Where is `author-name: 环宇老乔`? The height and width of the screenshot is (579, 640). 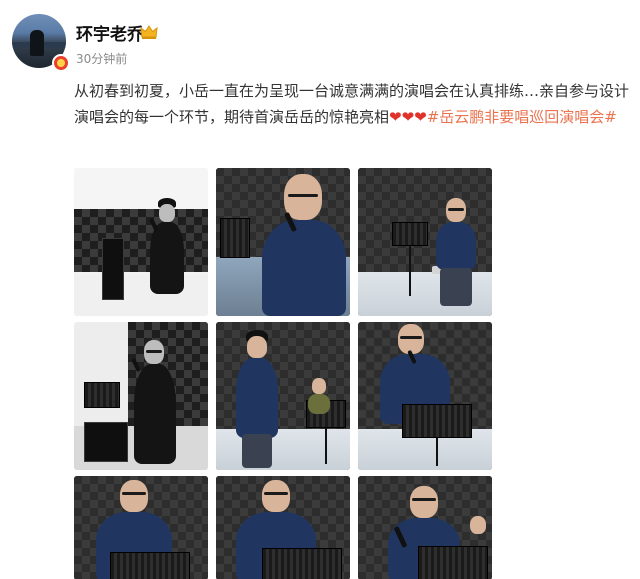 author-name: 环宇老乔 is located at coordinates (110, 32).